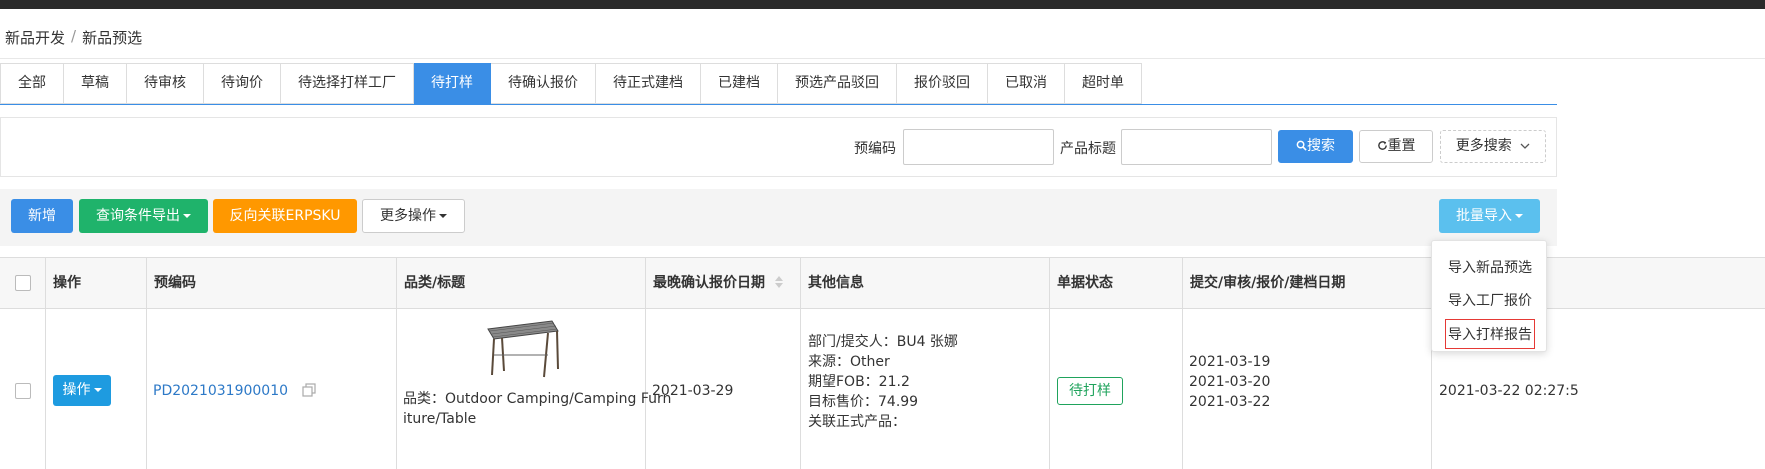 Image resolution: width=1765 pixels, height=469 pixels. I want to click on row-checkbox-cell, so click(23, 389).